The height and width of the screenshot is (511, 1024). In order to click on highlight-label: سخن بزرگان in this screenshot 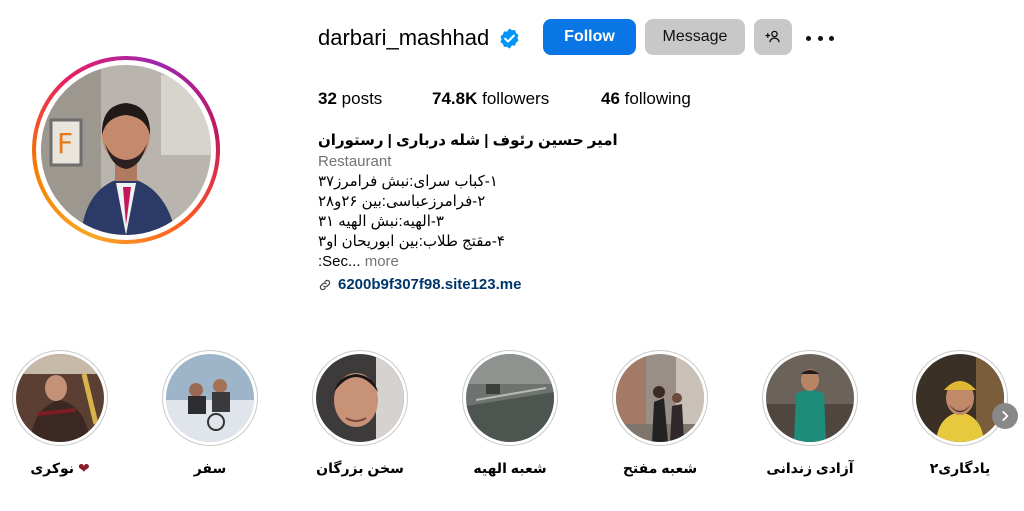, I will do `click(360, 468)`.